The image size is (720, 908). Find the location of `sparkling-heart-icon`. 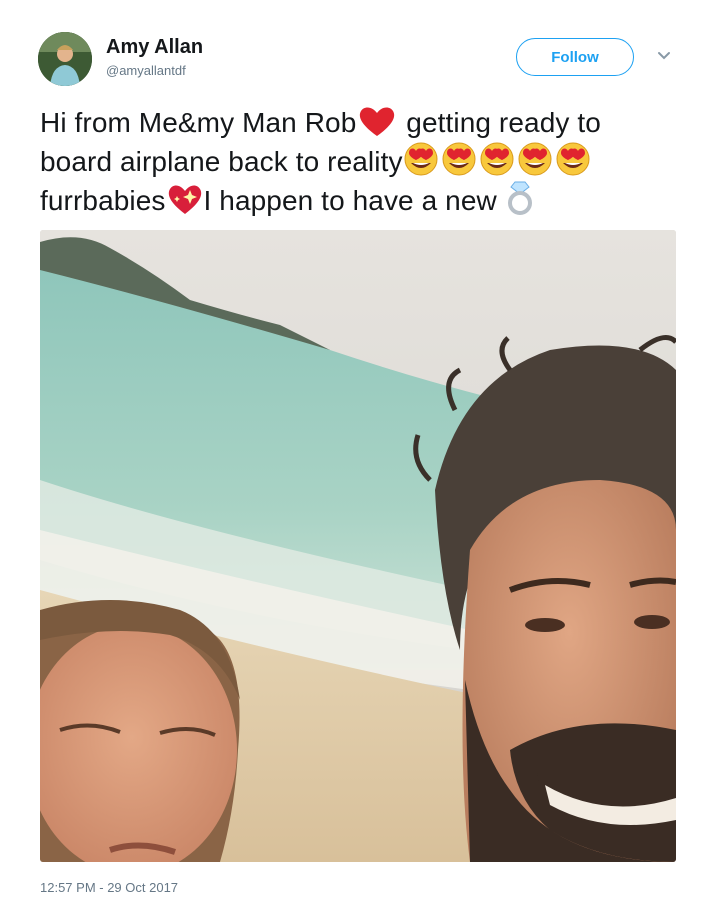

sparkling-heart-icon is located at coordinates (185, 199).